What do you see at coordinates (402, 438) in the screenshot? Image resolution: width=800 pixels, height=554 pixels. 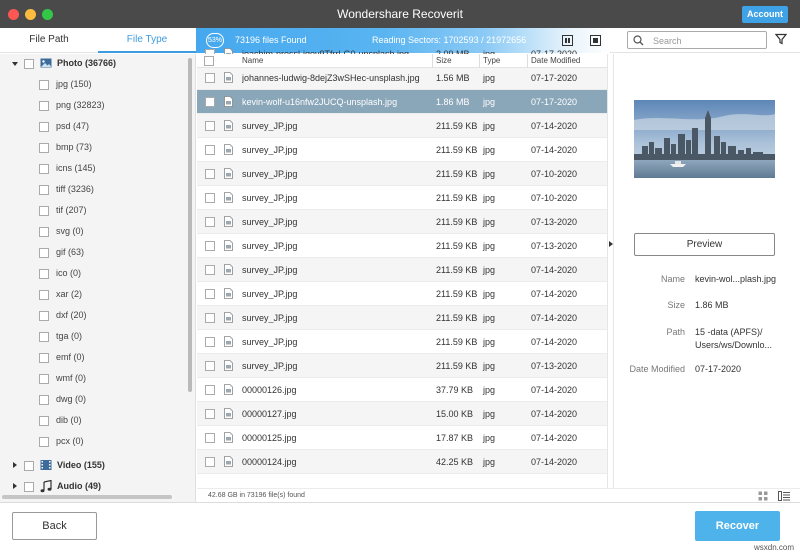 I see `file-row: 00000125.jpg 17.87 KB jpg 07-14-2020` at bounding box center [402, 438].